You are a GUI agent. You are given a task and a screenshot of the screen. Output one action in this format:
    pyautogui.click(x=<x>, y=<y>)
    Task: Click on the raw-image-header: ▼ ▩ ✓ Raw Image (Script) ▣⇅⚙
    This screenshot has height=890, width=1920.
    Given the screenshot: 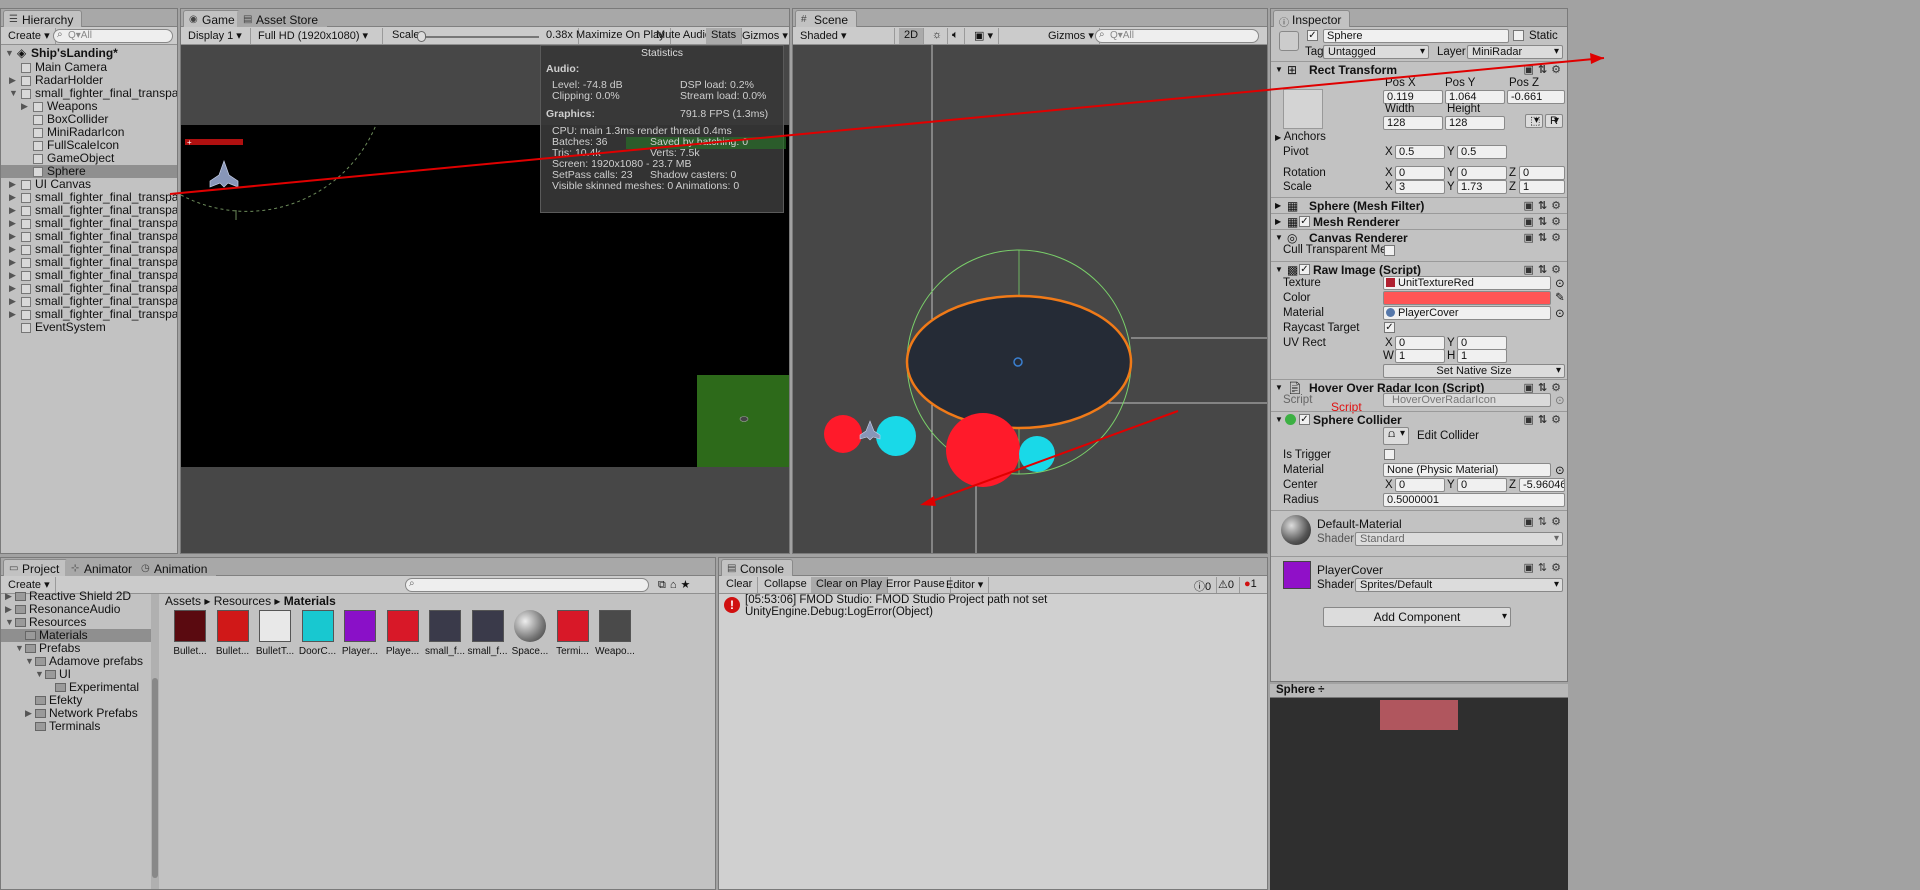 What is the action you would take?
    pyautogui.click(x=1419, y=269)
    